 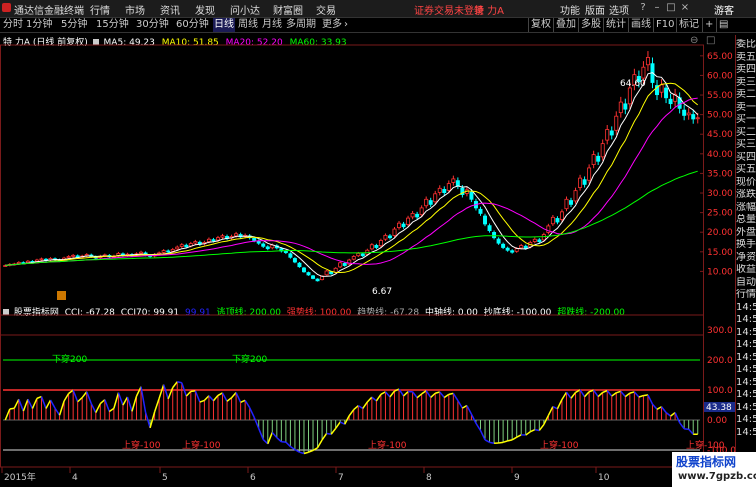 I want to click on rights-marker-icon, so click(x=61, y=295).